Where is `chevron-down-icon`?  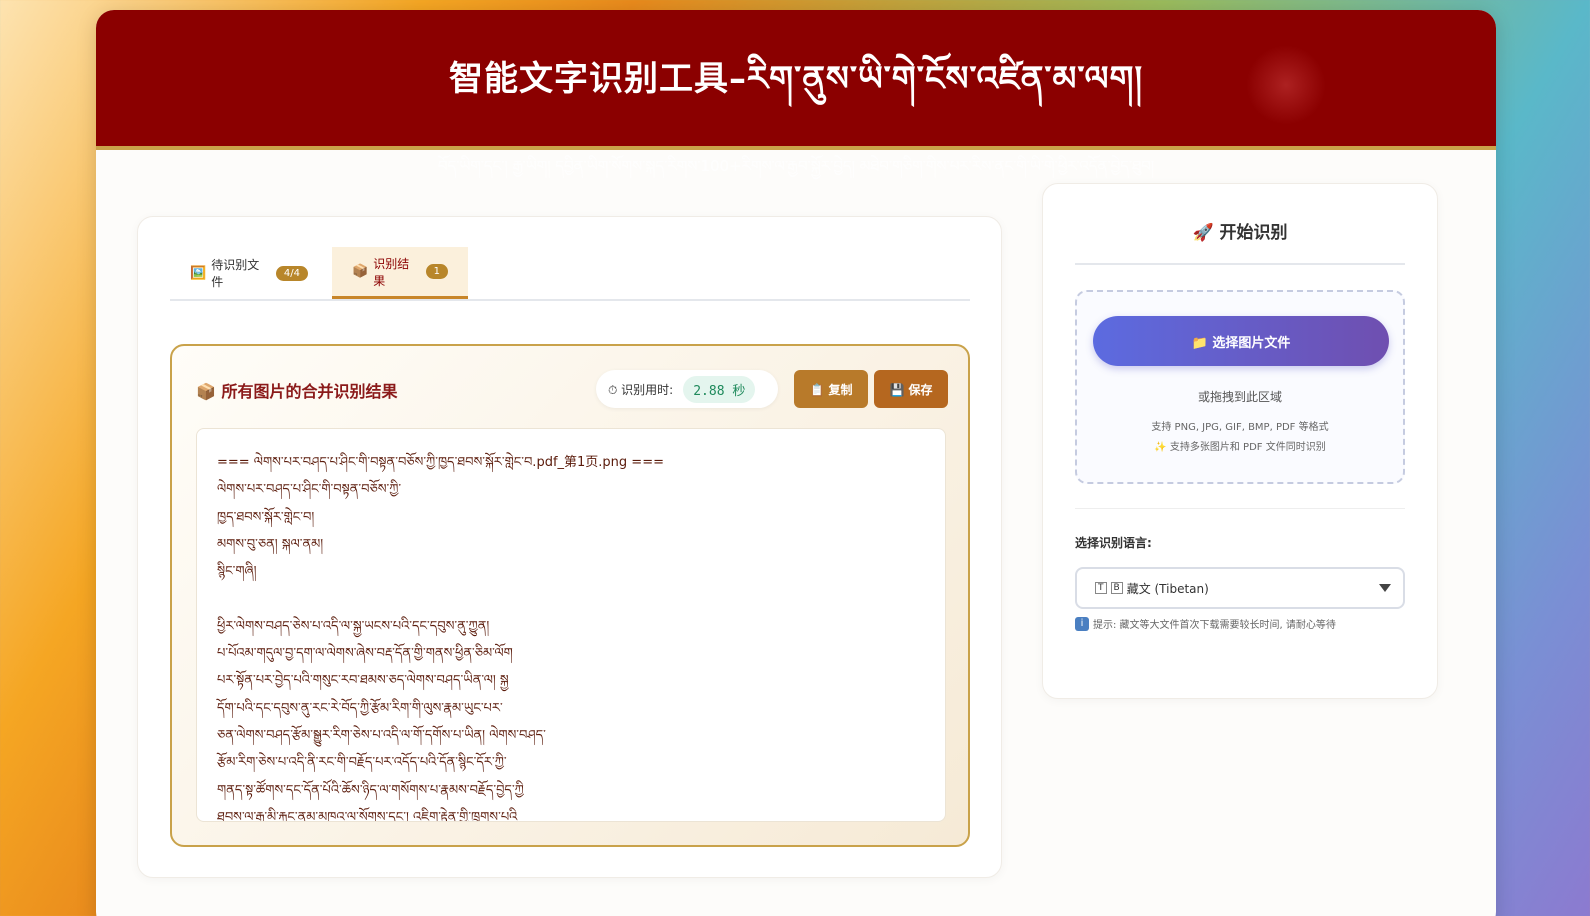 chevron-down-icon is located at coordinates (1385, 588).